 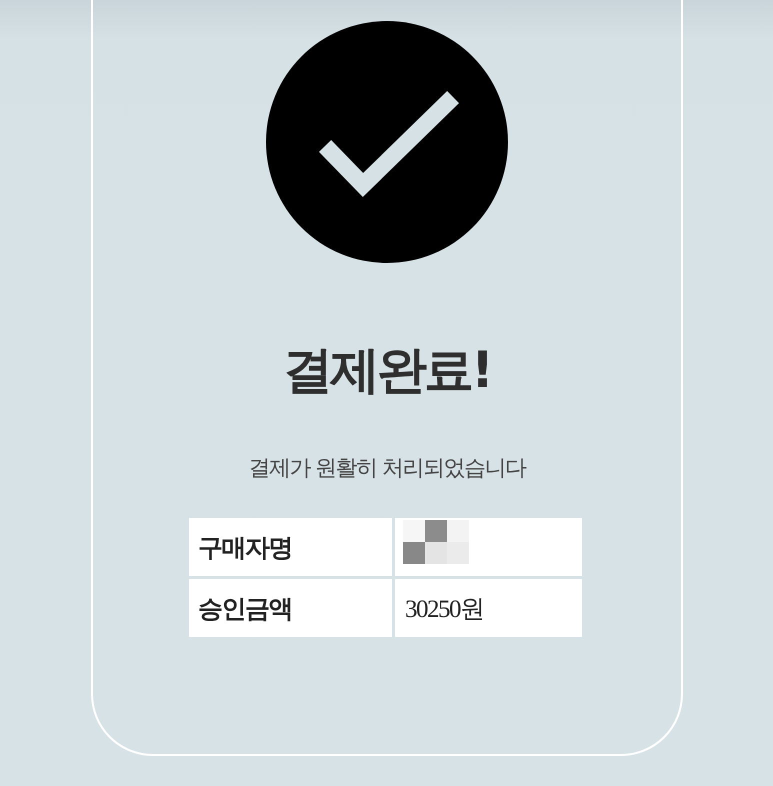 What do you see at coordinates (290, 547) in the screenshot?
I see `label-cell: 구매자명` at bounding box center [290, 547].